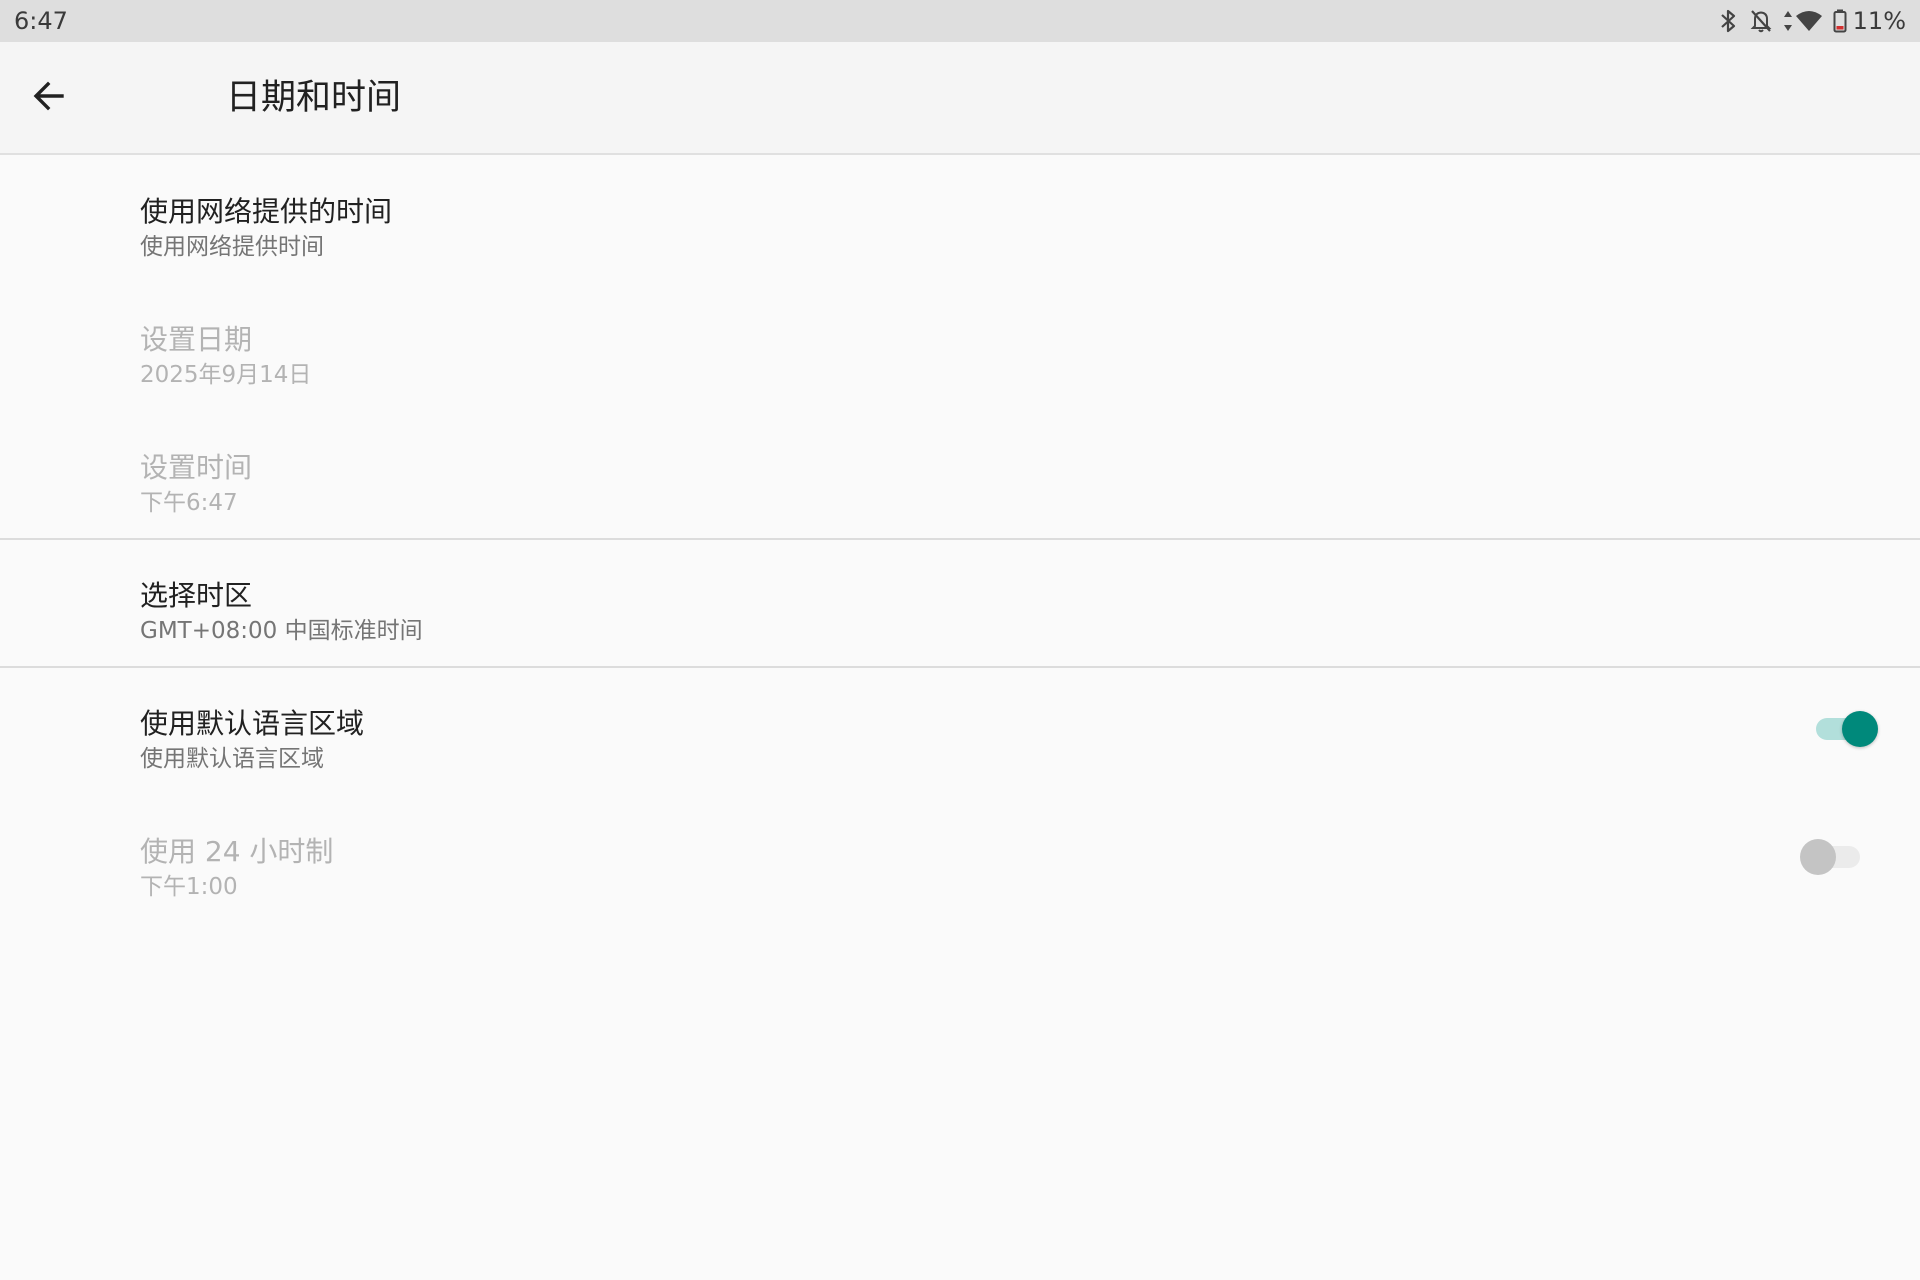 The image size is (1920, 1280). I want to click on status-time: 6:47, so click(41, 21).